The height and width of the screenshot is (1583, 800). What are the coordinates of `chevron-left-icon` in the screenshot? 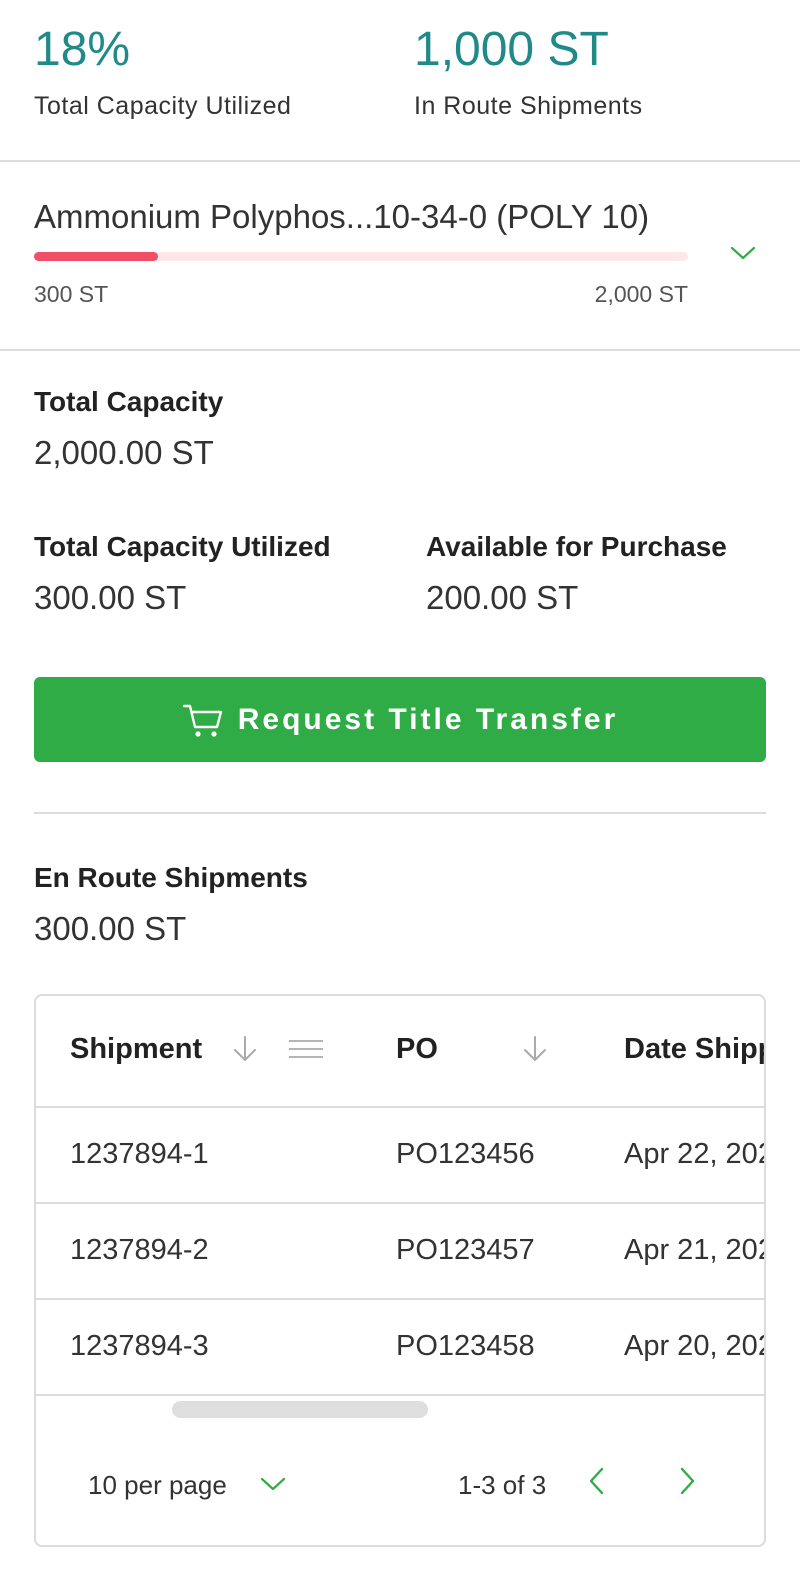 It's located at (597, 1481).